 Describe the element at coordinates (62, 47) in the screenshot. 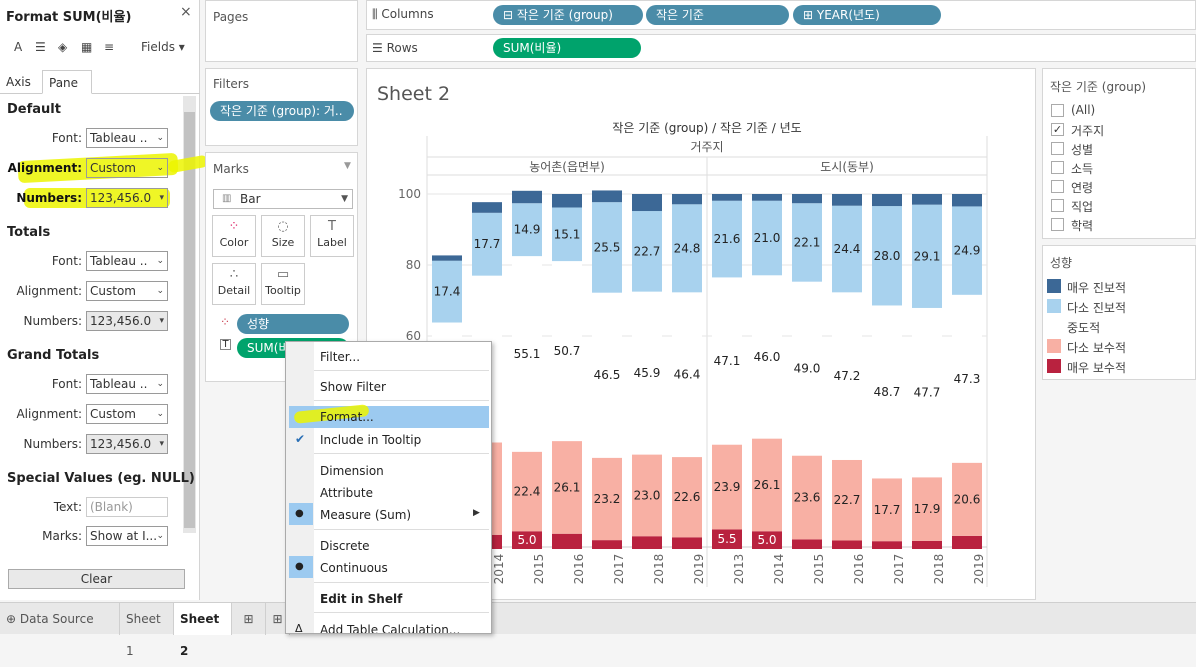

I see `shading-icon: ◈` at that location.